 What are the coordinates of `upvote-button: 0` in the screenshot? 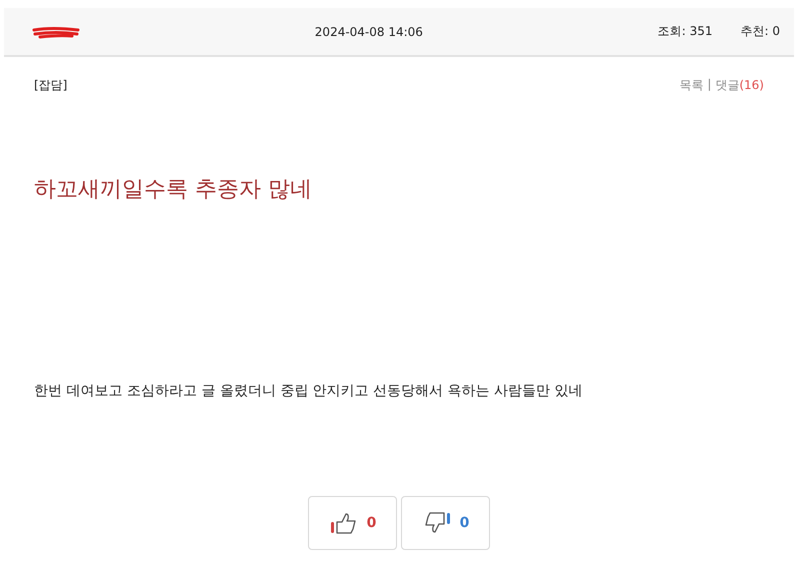 It's located at (352, 523).